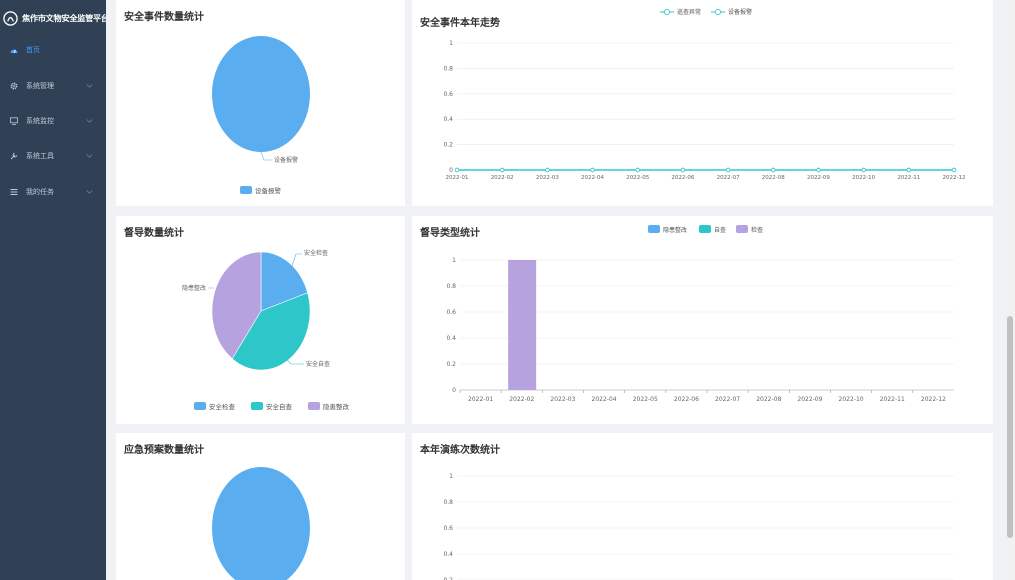  What do you see at coordinates (933, 399) in the screenshot?
I see `x-tick-label: 2022-12` at bounding box center [933, 399].